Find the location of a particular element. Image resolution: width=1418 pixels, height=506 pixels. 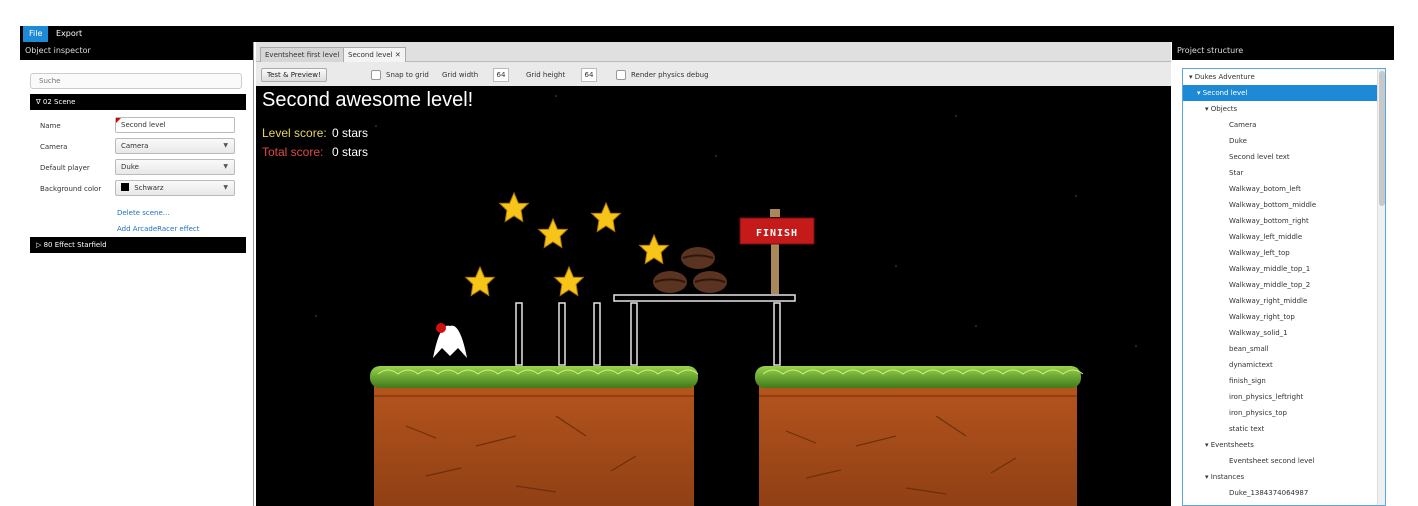

grid-height-label: Grid height is located at coordinates (546, 75).